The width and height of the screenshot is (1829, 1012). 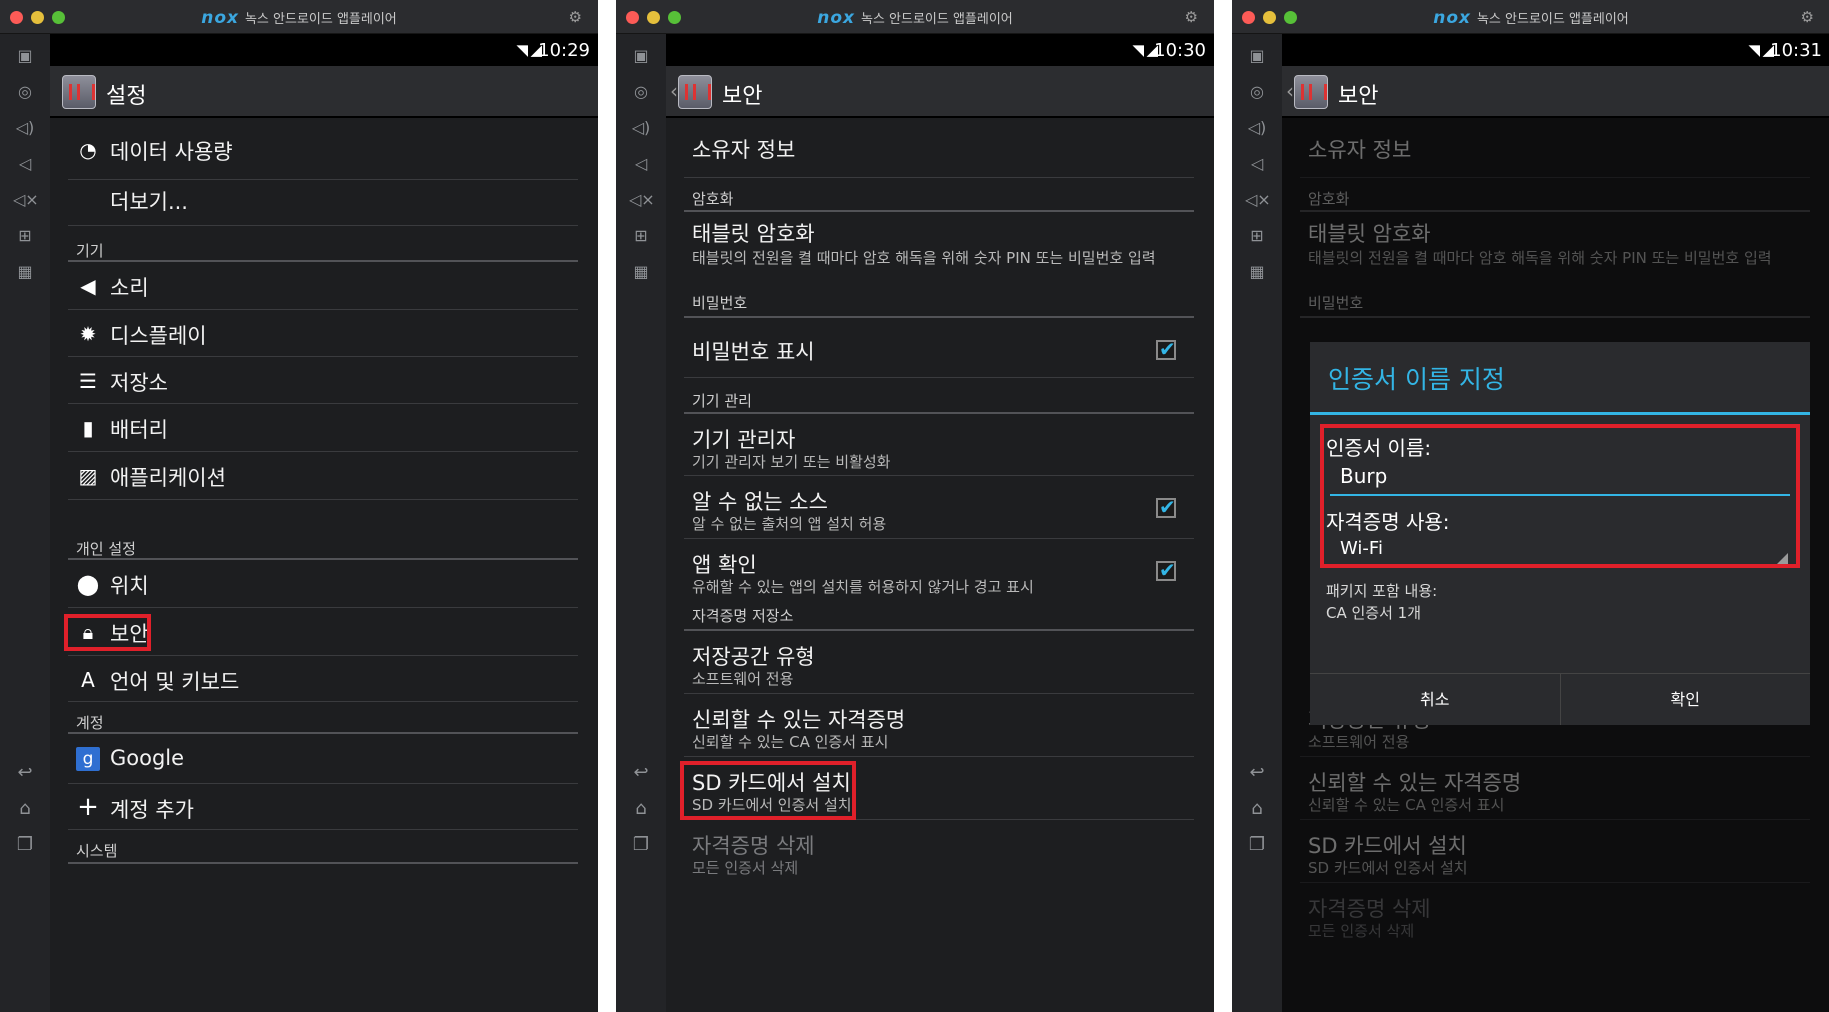 What do you see at coordinates (1166, 507) in the screenshot?
I see `unknown-sources-checkbox` at bounding box center [1166, 507].